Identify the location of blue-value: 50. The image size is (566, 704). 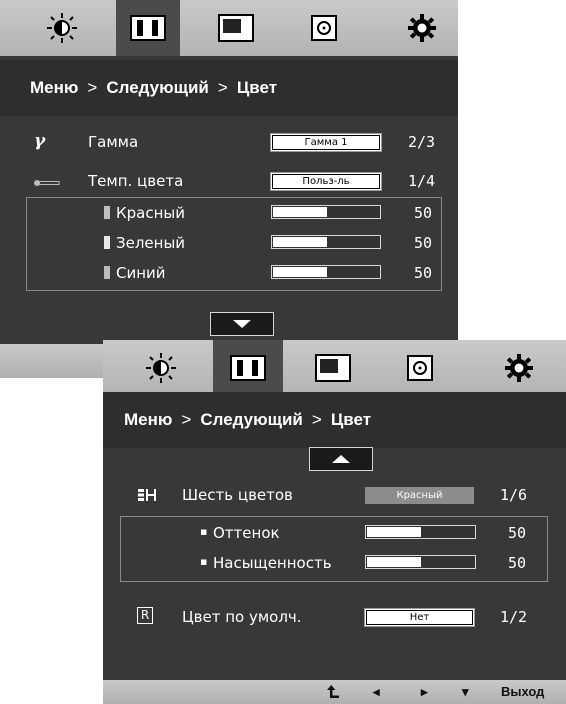
(423, 273).